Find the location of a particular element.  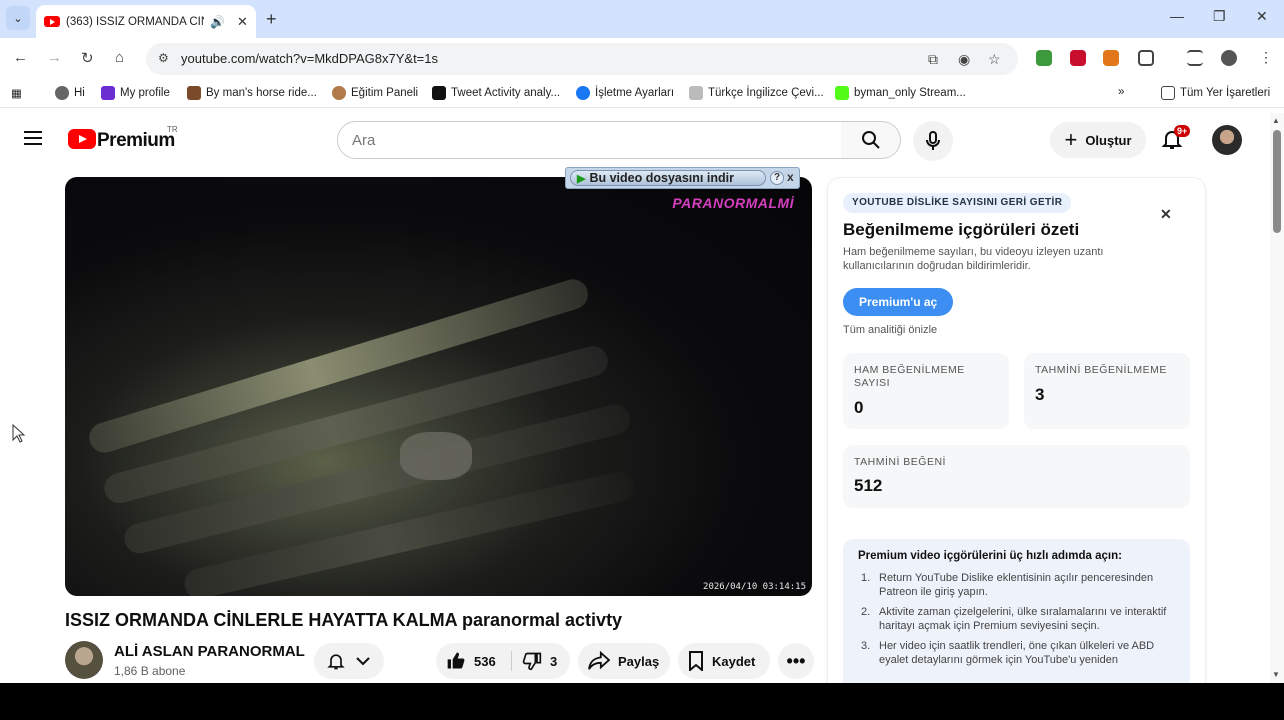

share-button: Paylaş is located at coordinates (624, 661).